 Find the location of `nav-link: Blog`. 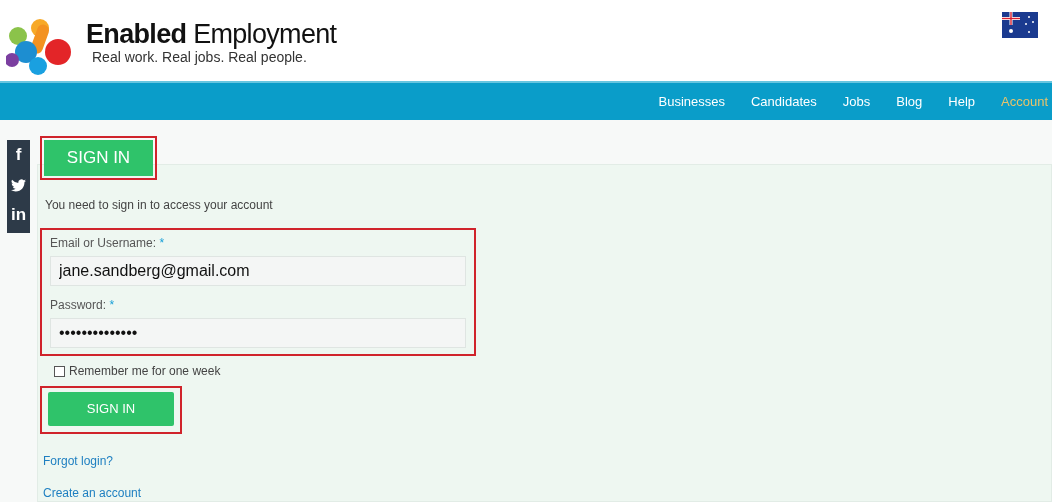

nav-link: Blog is located at coordinates (909, 101).